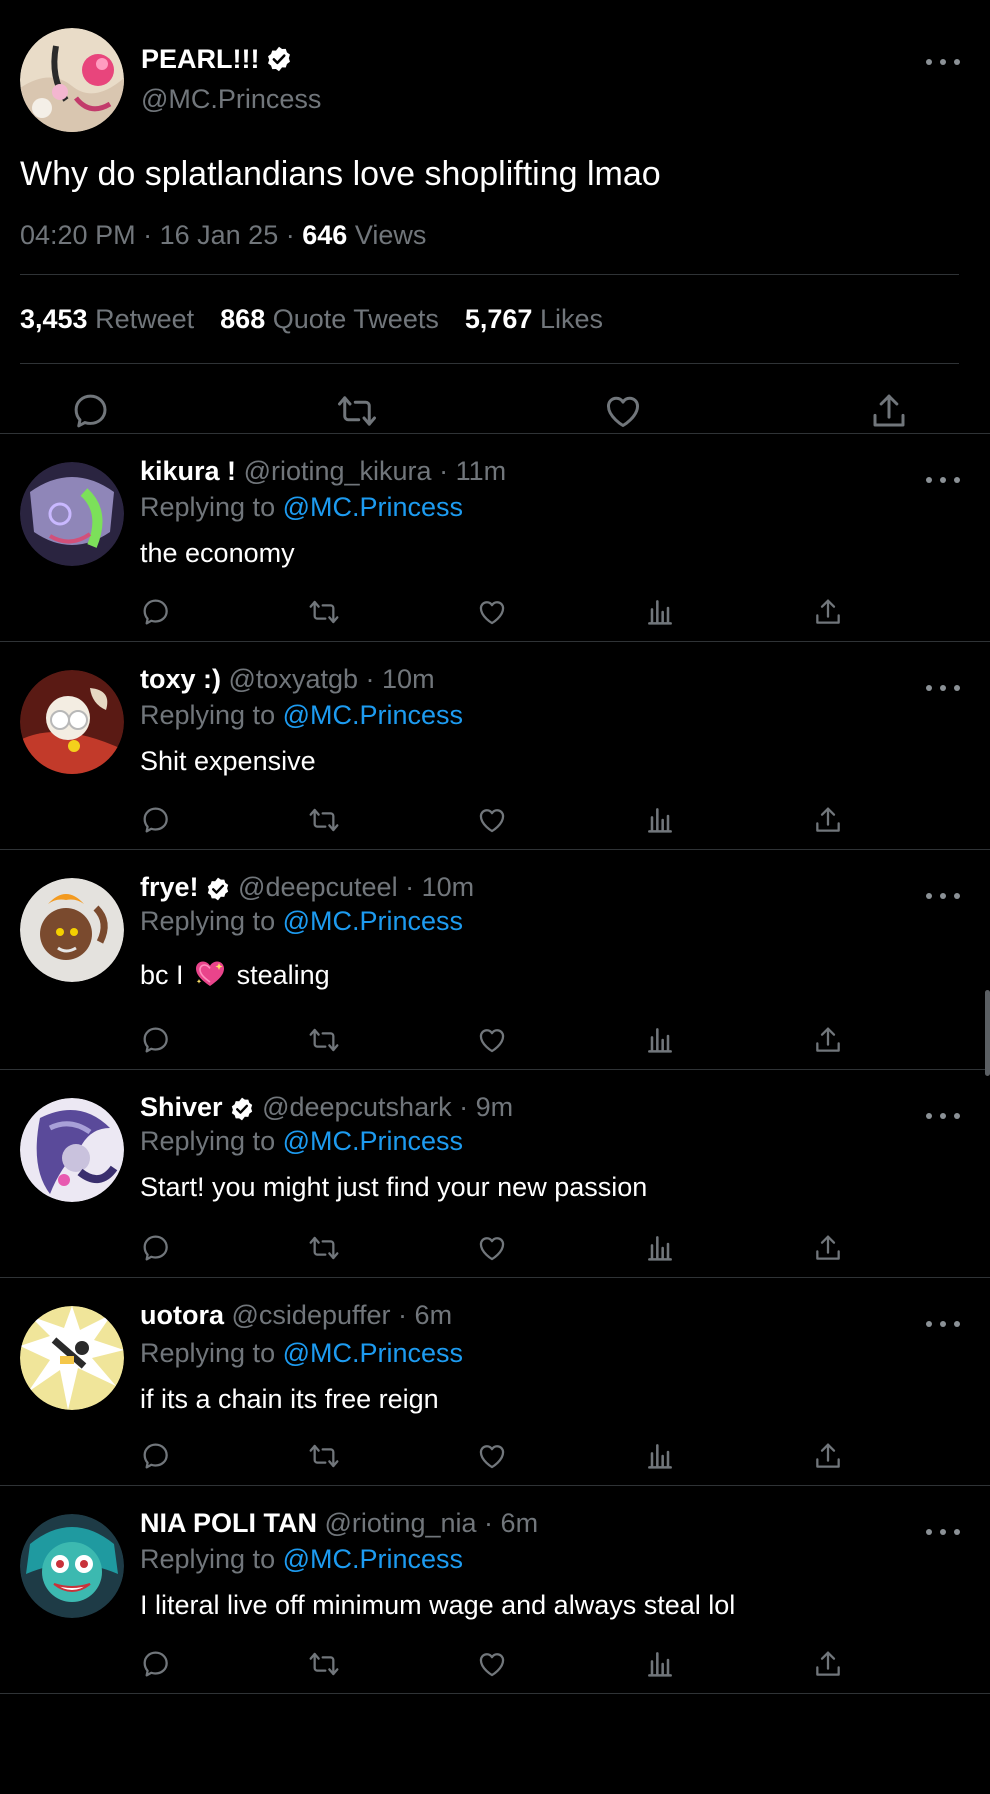  I want to click on display-name: frye!, so click(169, 887).